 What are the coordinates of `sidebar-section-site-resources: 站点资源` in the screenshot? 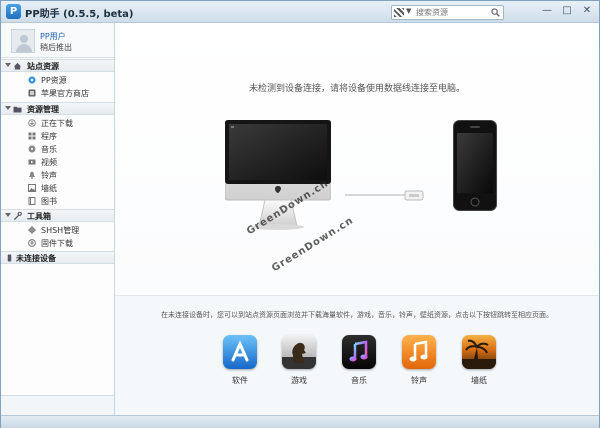 It's located at (57, 65).